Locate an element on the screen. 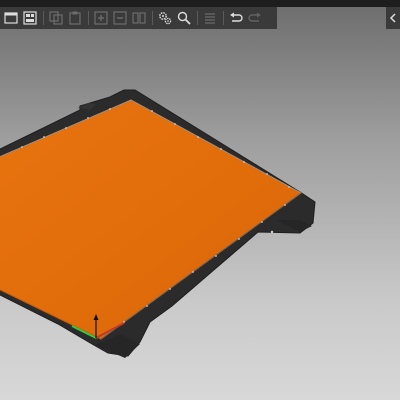 This screenshot has height=400, width=400. redo-icon is located at coordinates (254, 17).